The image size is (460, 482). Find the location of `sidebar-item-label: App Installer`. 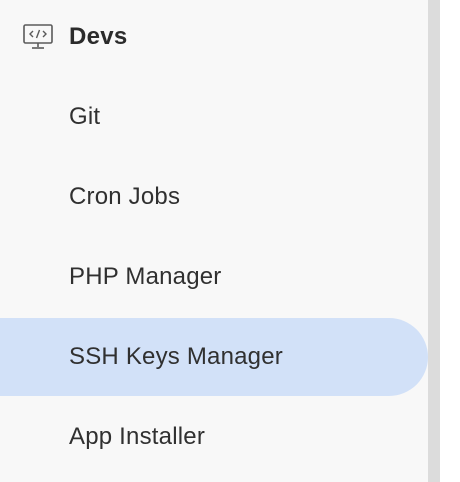

sidebar-item-label: App Installer is located at coordinates (137, 436).